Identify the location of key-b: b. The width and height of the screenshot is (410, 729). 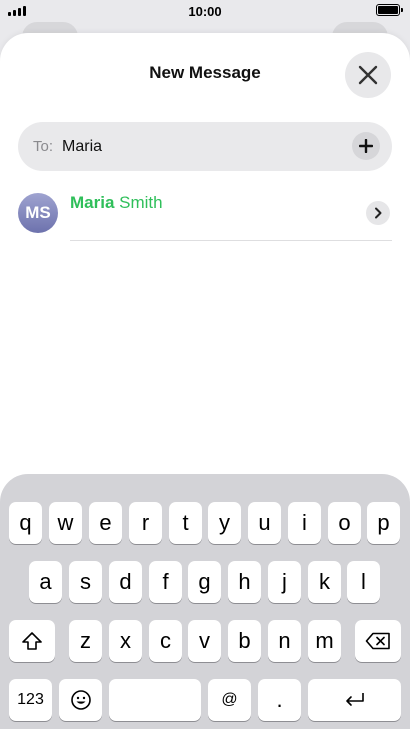
(244, 641).